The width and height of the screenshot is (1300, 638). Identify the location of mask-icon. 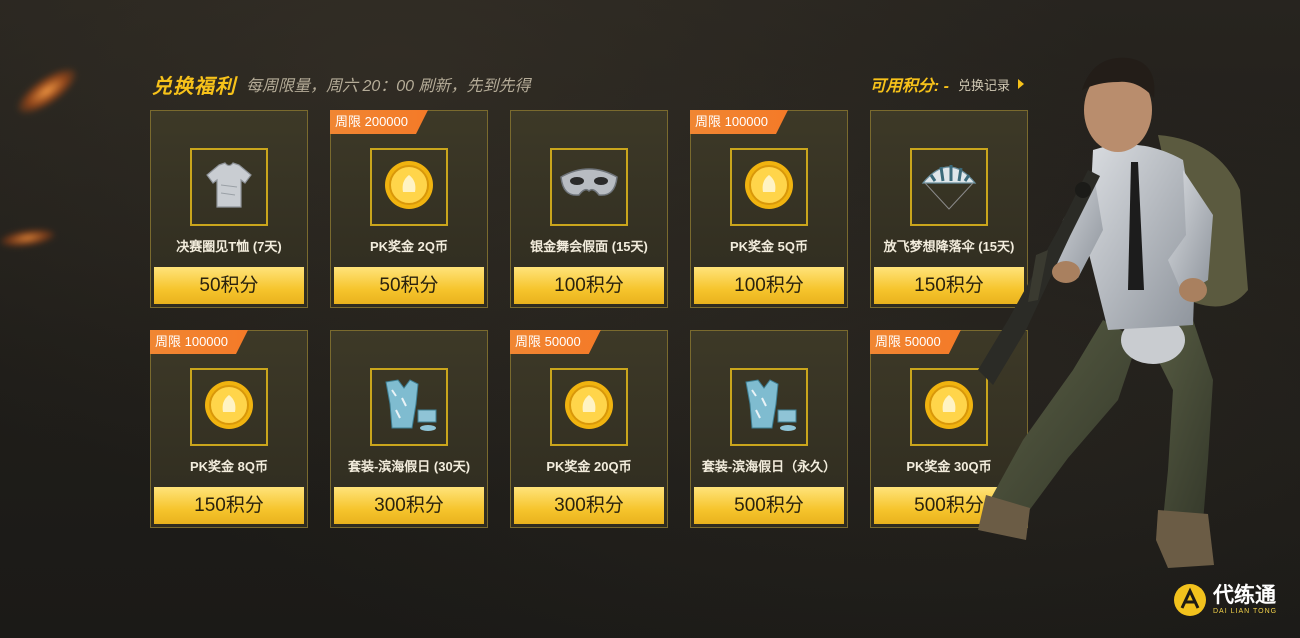
(589, 187).